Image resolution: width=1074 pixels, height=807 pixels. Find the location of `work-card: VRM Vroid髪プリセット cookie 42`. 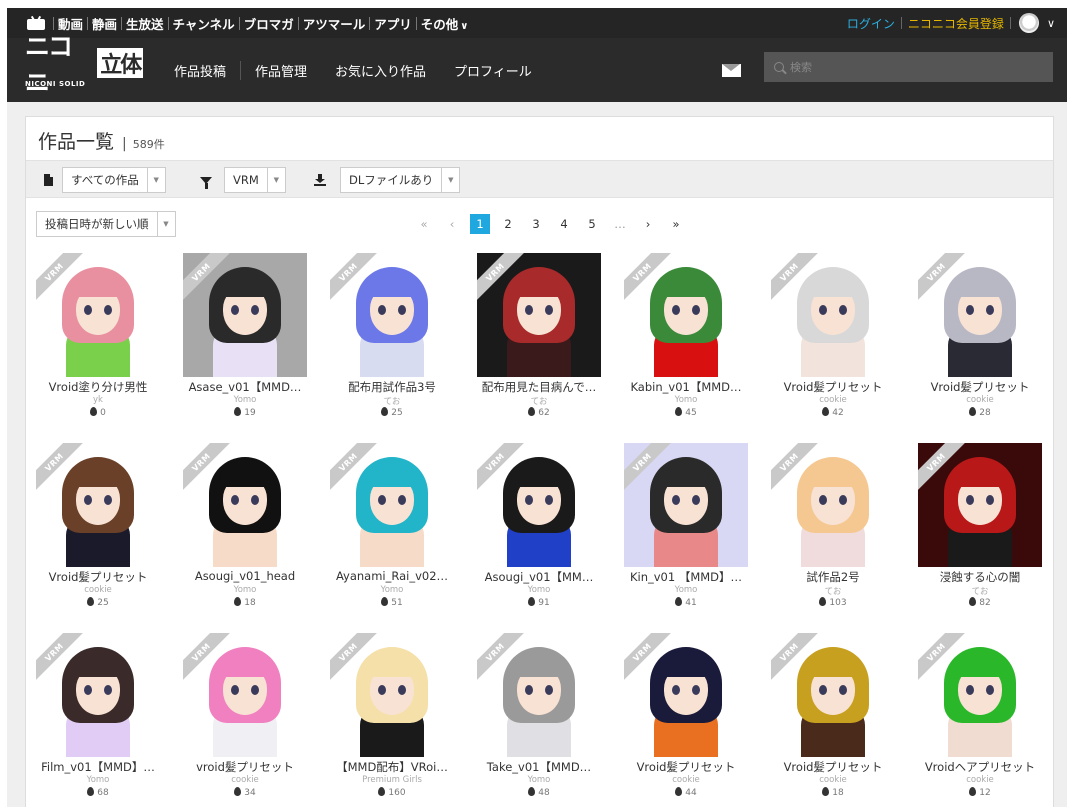

work-card: VRM Vroid髪プリセット cookie 42 is located at coordinates (833, 340).